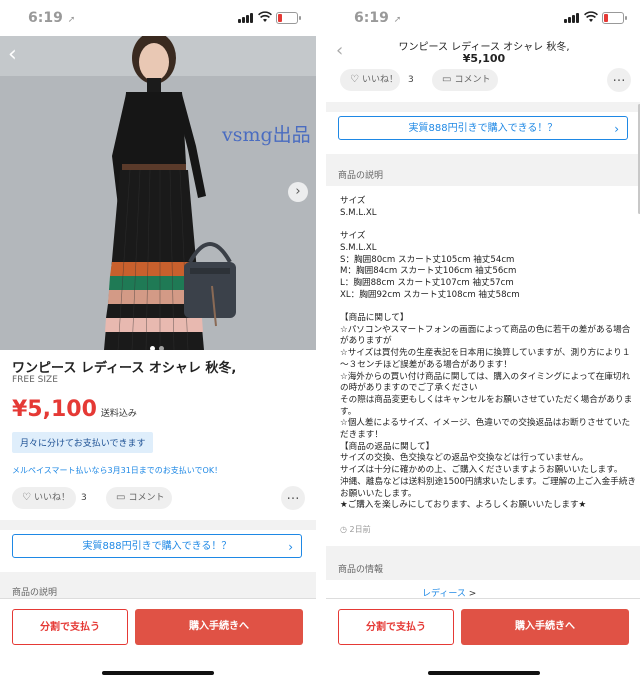 Image resolution: width=640 pixels, height=680 pixels. Describe the element at coordinates (266, 135) in the screenshot. I see `watermark-text: vsmg出品` at that location.